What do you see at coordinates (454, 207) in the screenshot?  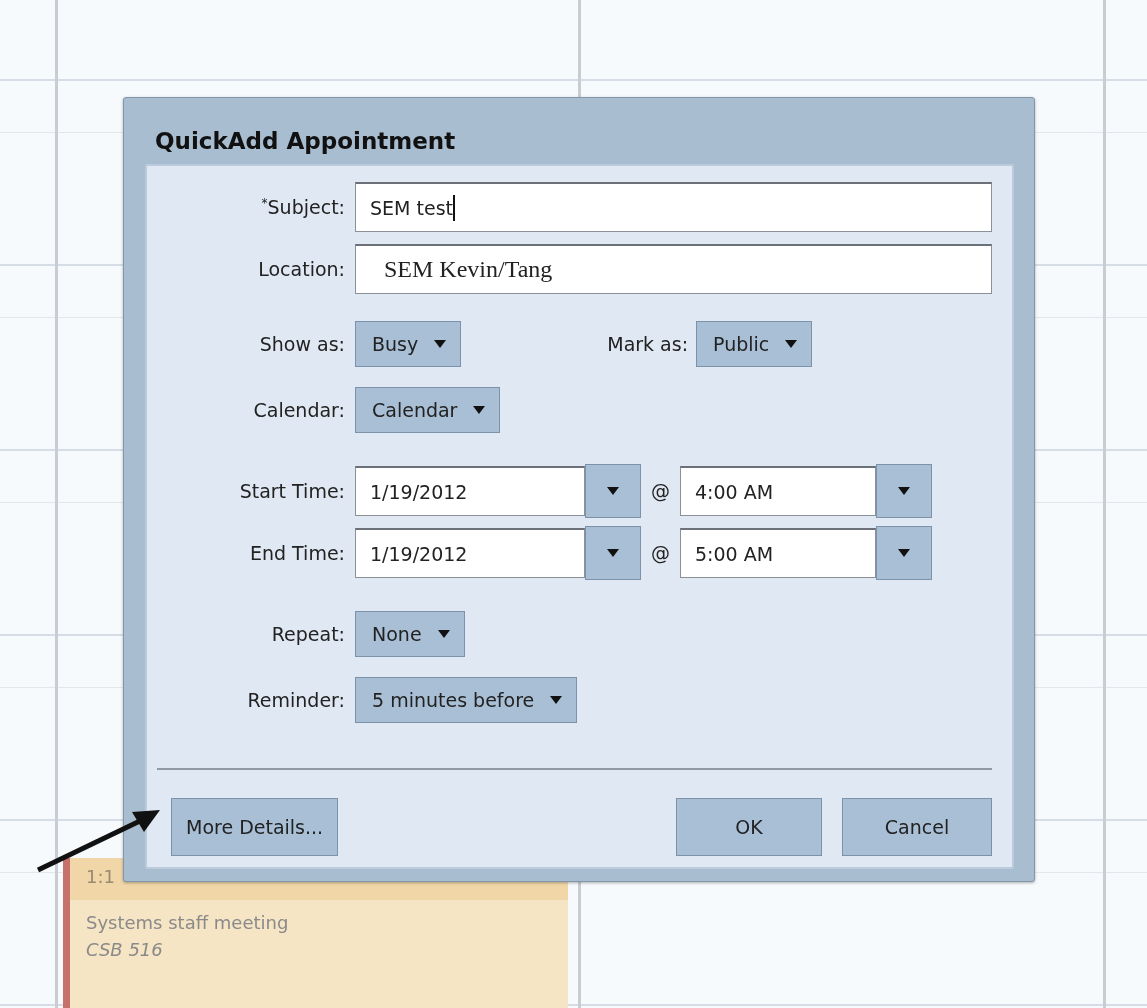 I see `text-cursor` at bounding box center [454, 207].